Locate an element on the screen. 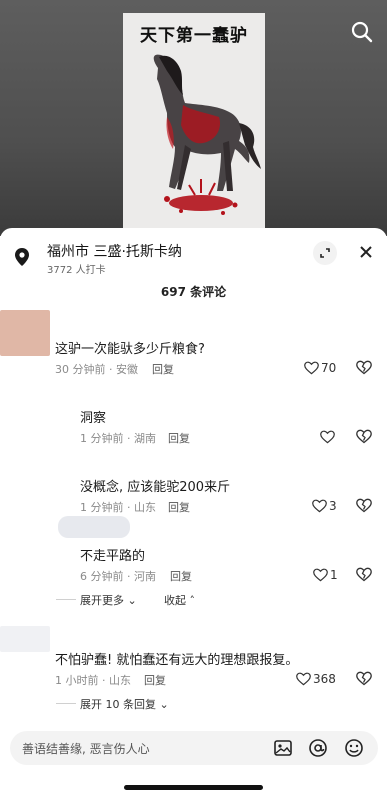 Image resolution: width=387 pixels, height=800 pixels. location-header: 福州市 三盛·托斯卡纳 3772 人打卡 is located at coordinates (193, 253).